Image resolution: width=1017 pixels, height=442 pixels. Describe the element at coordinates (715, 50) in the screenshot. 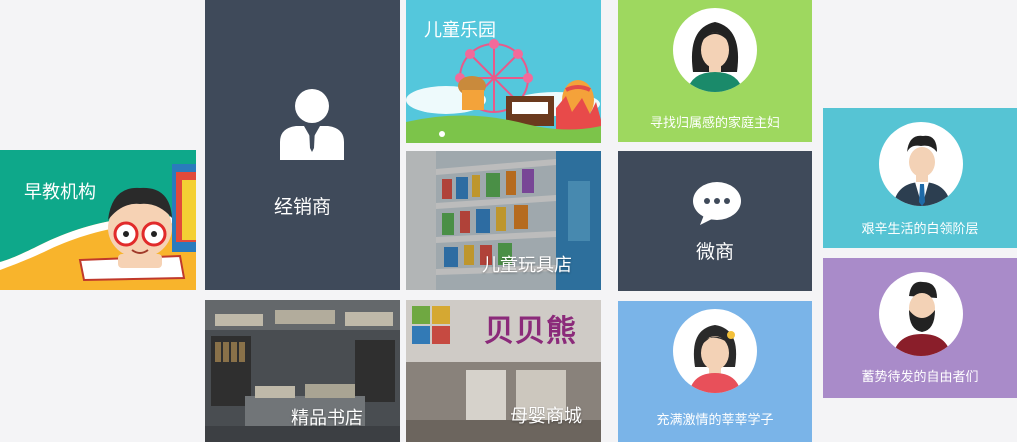

I see `housewife-avatar` at that location.